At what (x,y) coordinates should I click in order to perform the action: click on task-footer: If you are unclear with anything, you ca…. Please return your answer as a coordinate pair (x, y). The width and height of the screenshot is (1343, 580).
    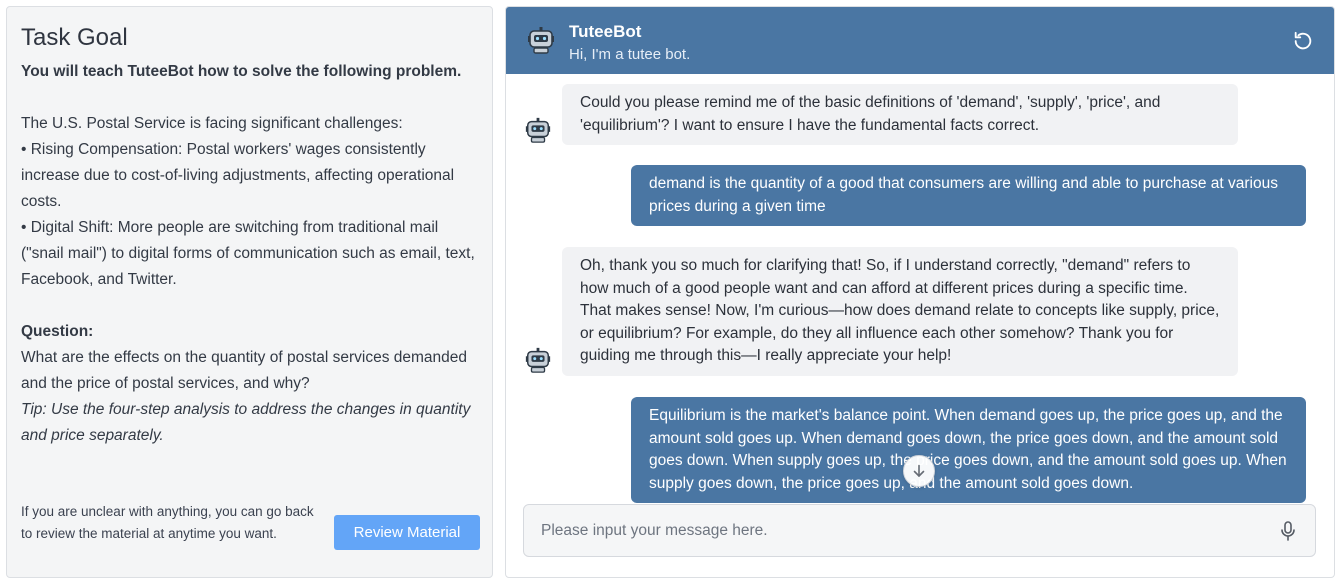
    Looking at the image, I should click on (250, 533).